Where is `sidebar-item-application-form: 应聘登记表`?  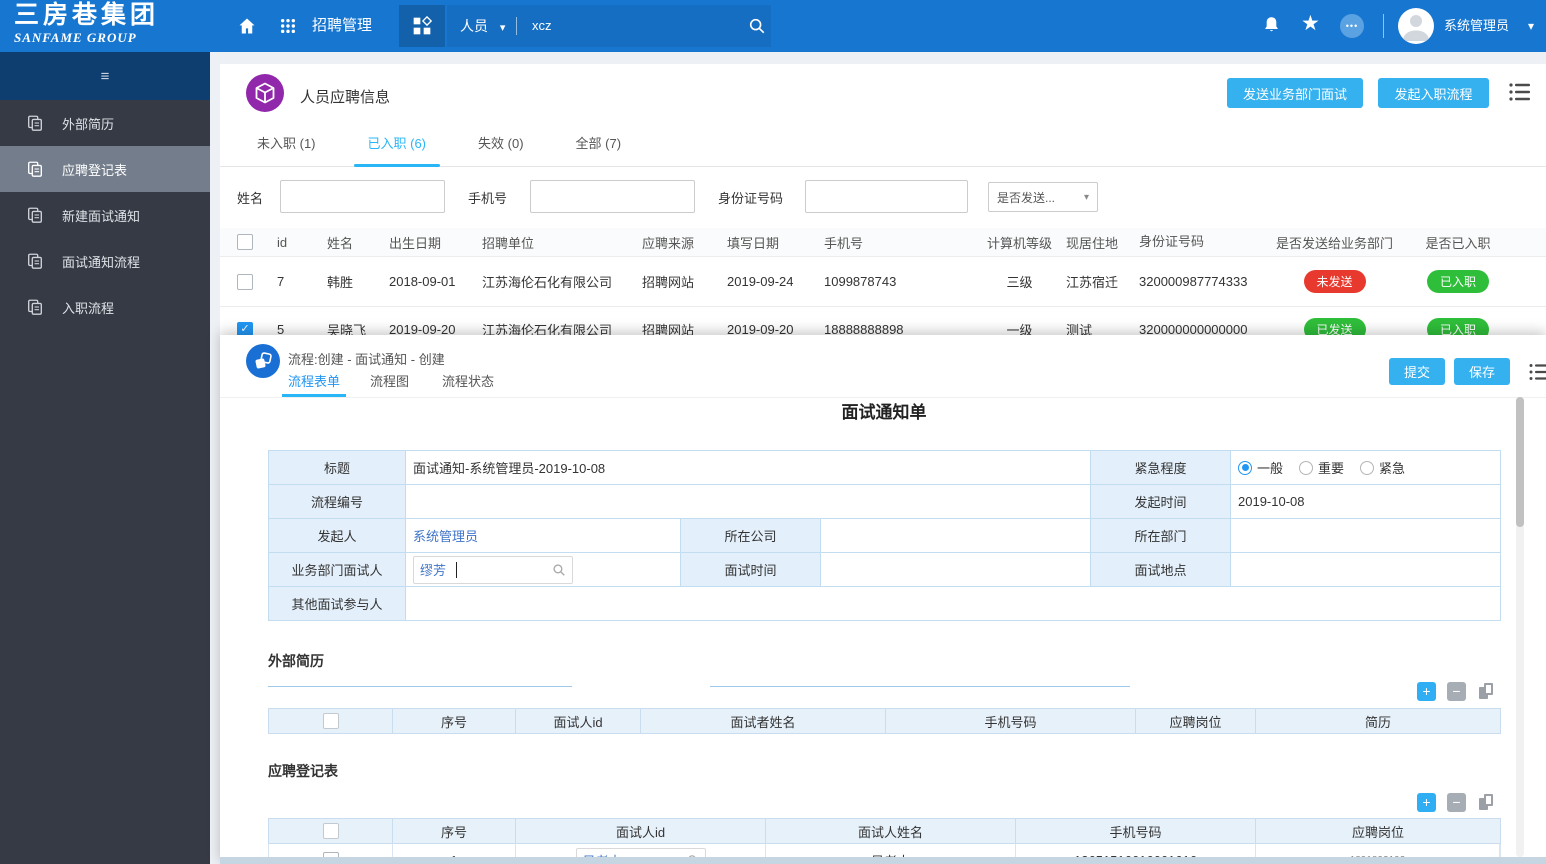
sidebar-item-application-form: 应聘登记表 is located at coordinates (105, 169).